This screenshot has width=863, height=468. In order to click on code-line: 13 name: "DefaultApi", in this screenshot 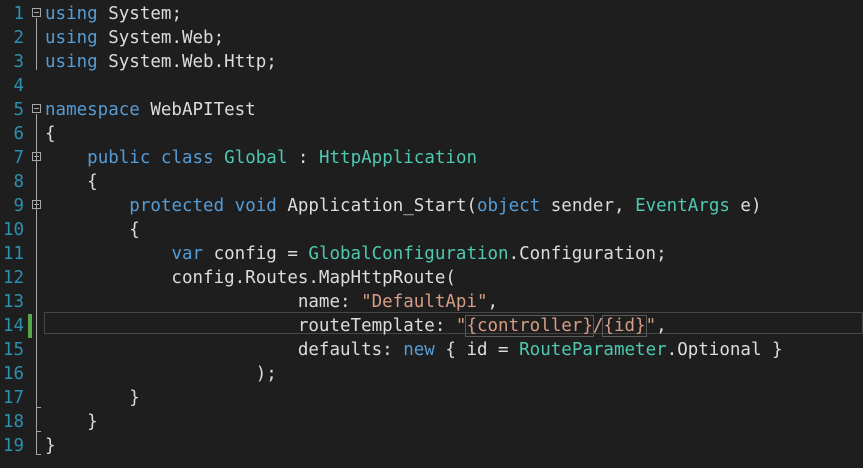, I will do `click(431, 302)`.